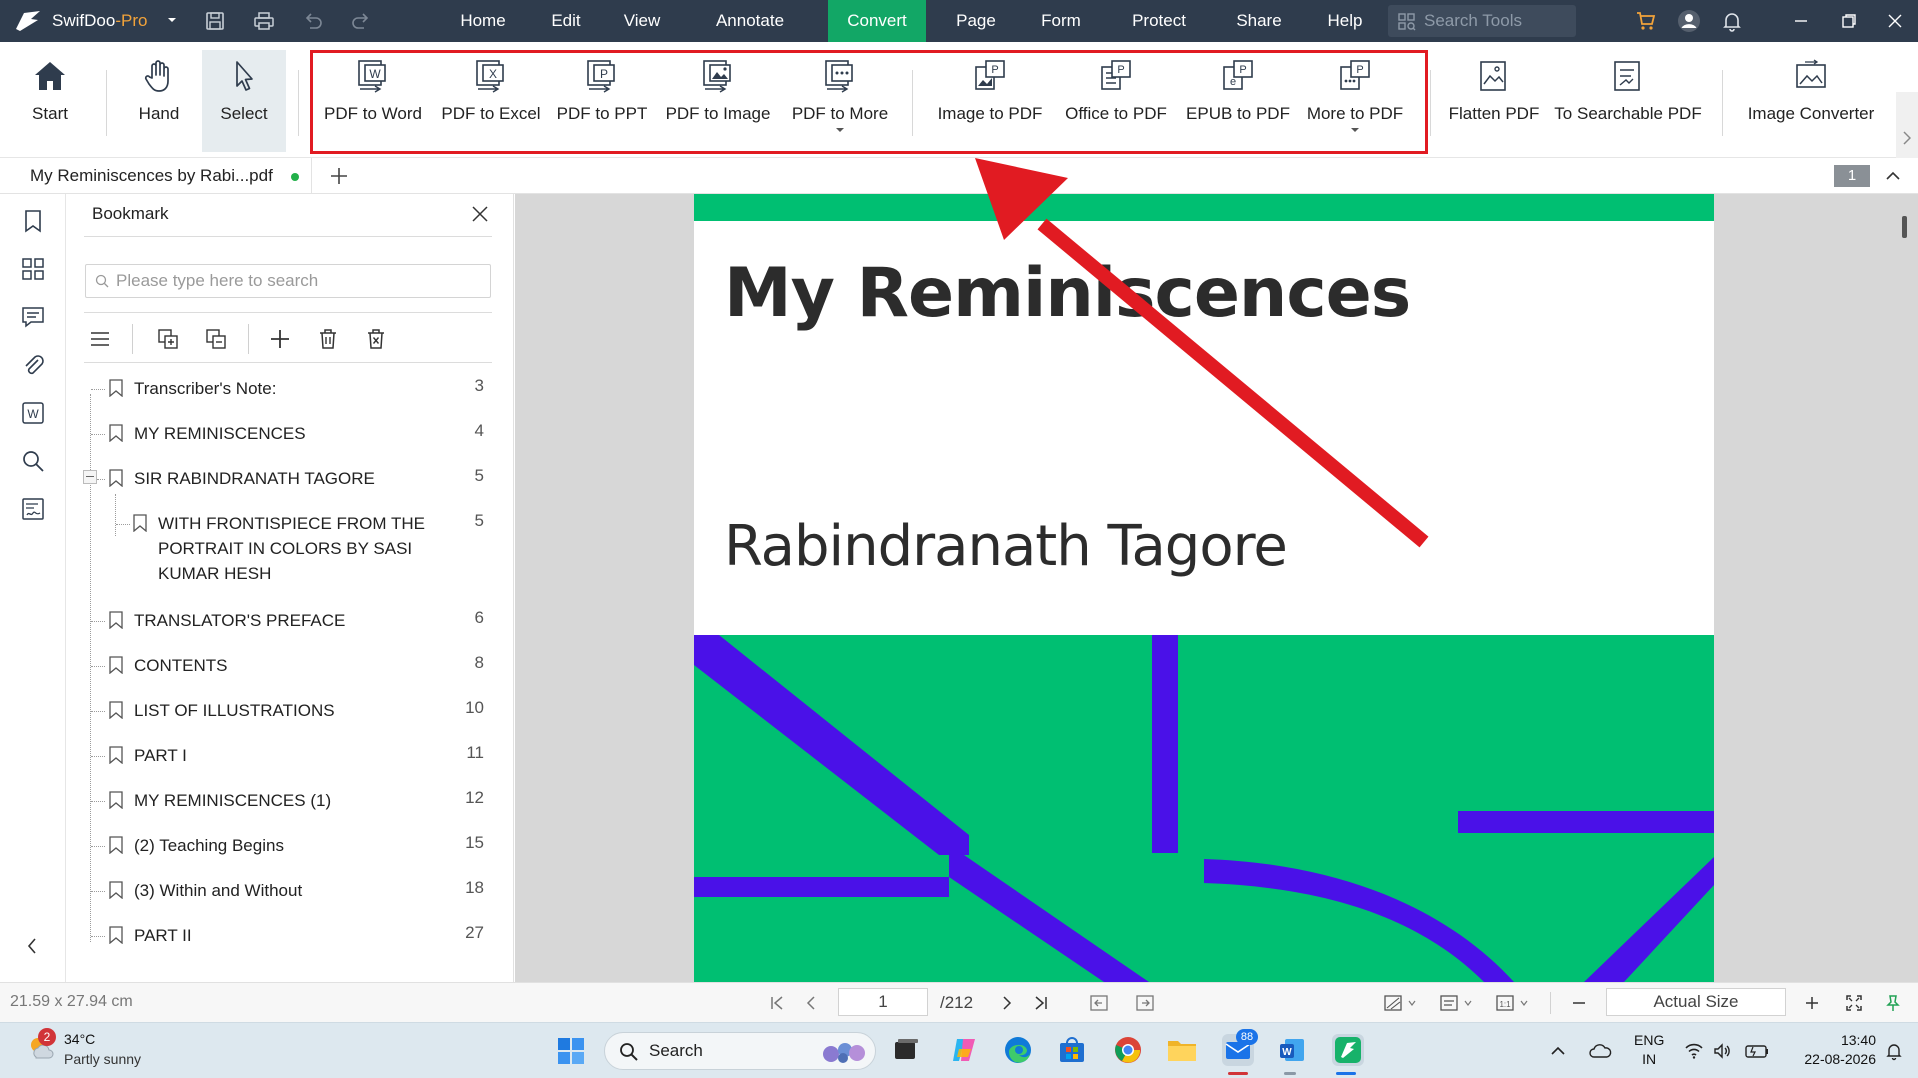  What do you see at coordinates (1904, 227) in the screenshot?
I see `document-scrollbar-thumb` at bounding box center [1904, 227].